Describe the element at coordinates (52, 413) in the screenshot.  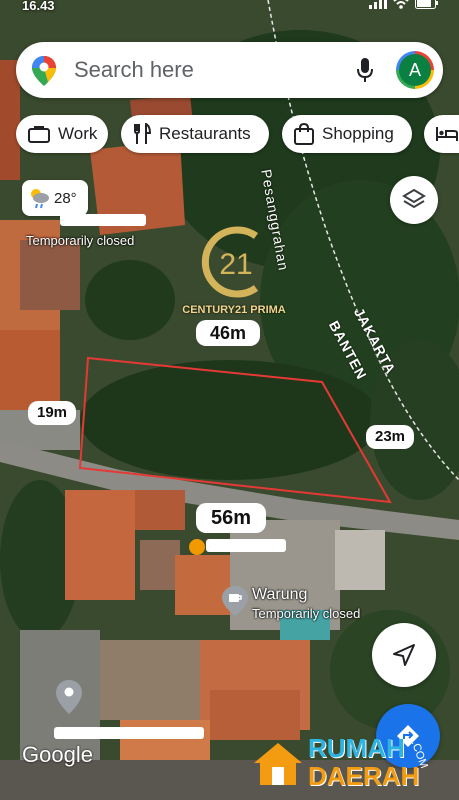
I see `measure-left: 19m` at that location.